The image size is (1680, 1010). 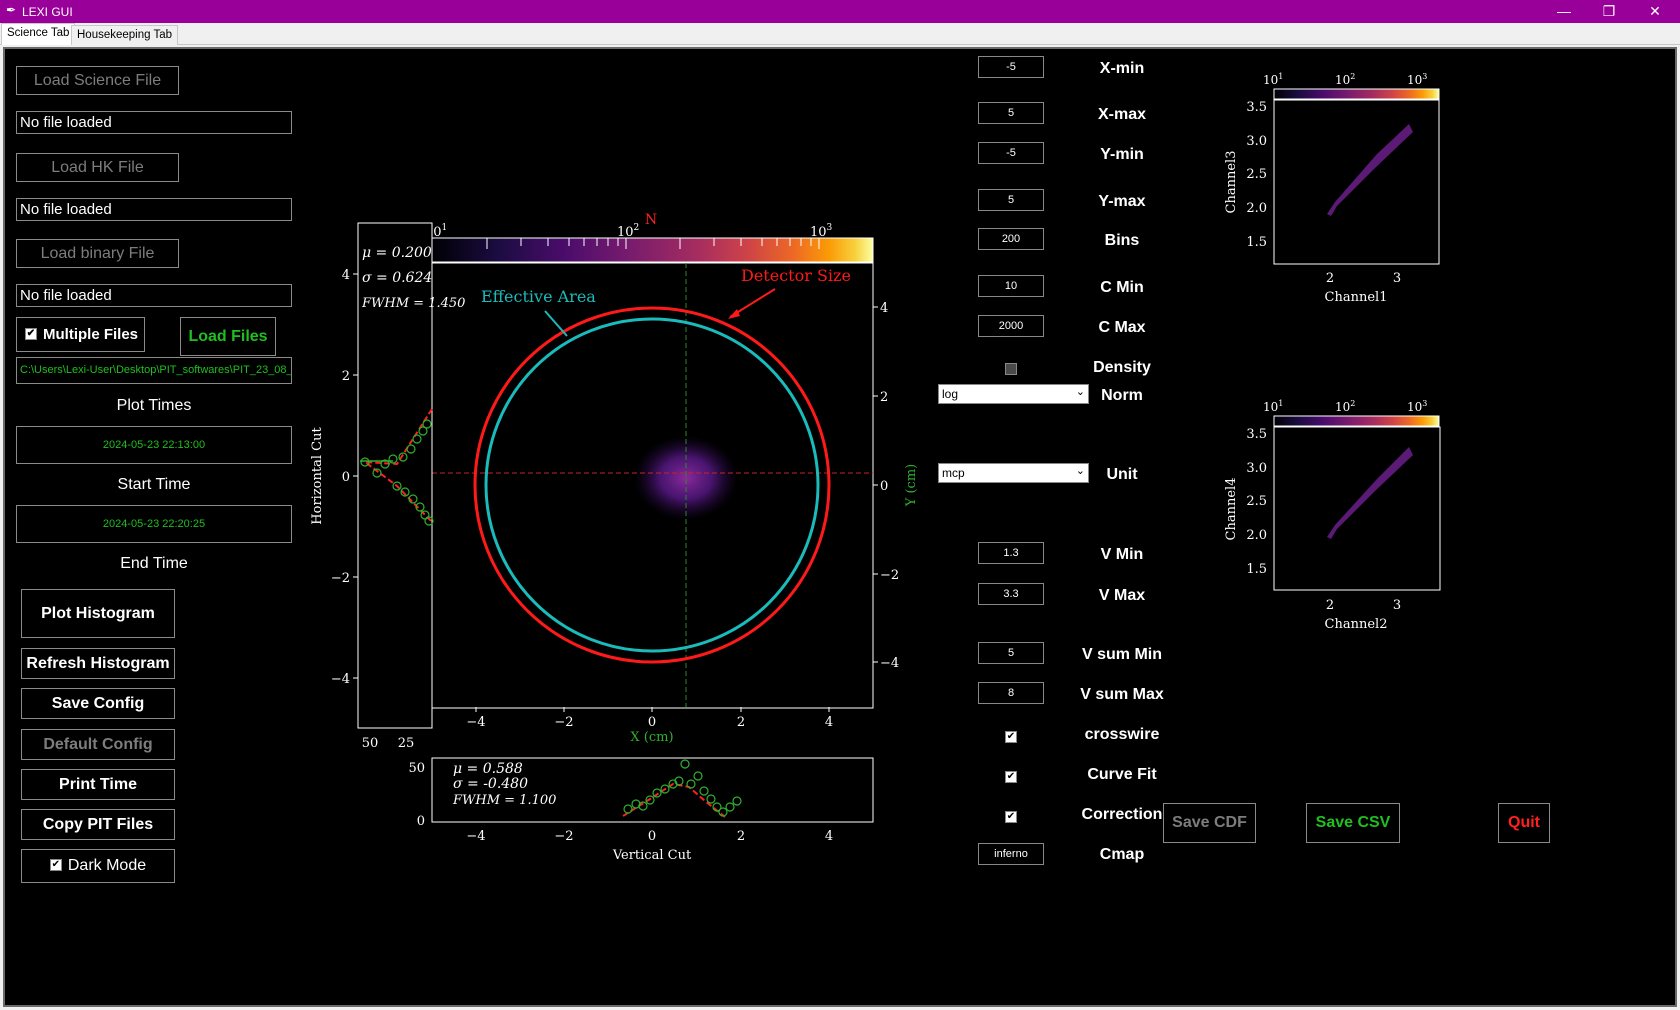 What do you see at coordinates (1011, 594) in the screenshot?
I see `vmax-input: 3.3` at bounding box center [1011, 594].